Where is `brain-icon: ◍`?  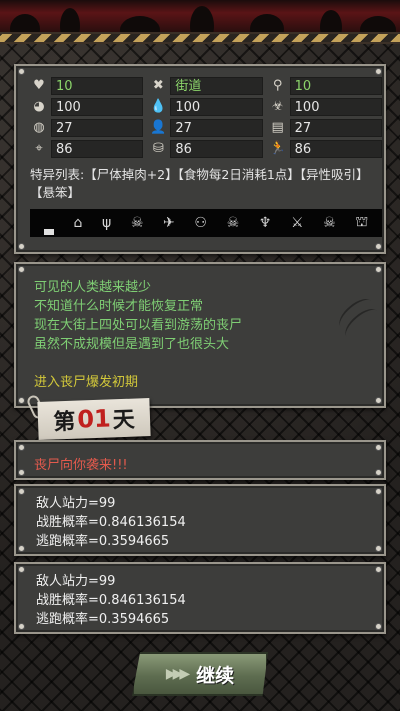
brain-icon: ◍ is located at coordinates (39, 127).